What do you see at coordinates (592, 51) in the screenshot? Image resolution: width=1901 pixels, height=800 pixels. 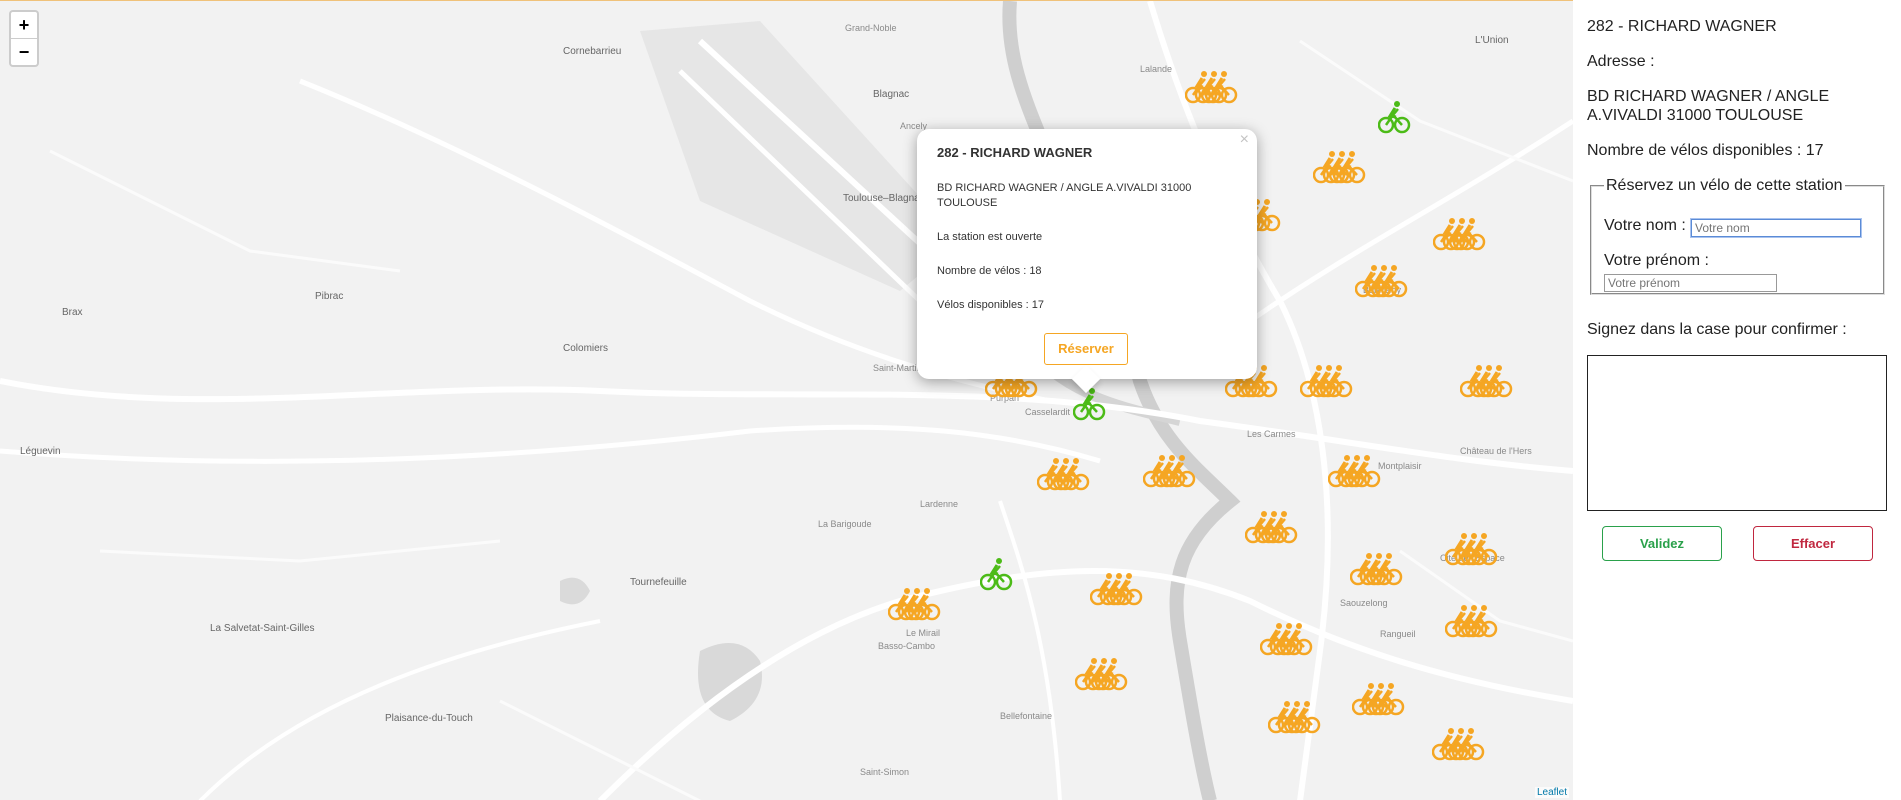 I see `map-place-label: Cornebarrieu` at bounding box center [592, 51].